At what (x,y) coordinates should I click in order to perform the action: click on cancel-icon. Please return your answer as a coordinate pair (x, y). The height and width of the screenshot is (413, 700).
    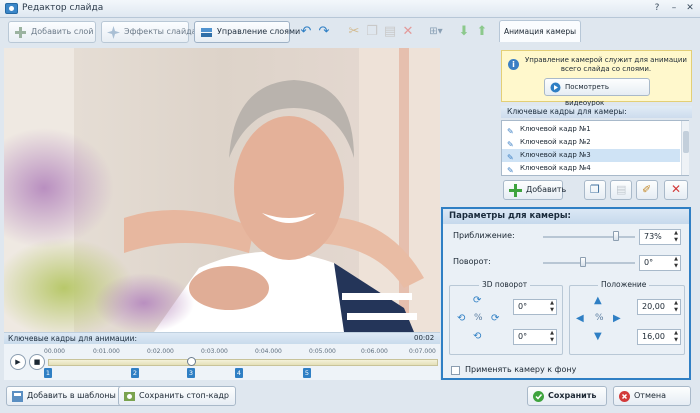
    Looking at the image, I should click on (624, 396).